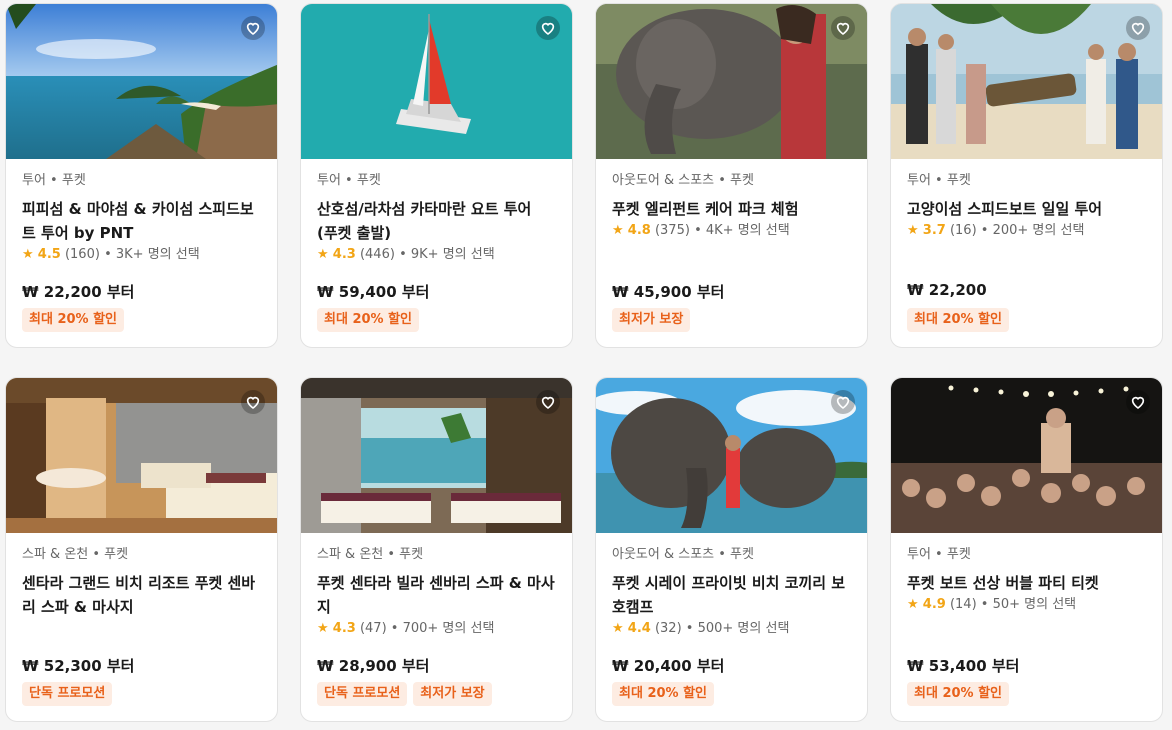 This screenshot has width=1172, height=730. What do you see at coordinates (373, 666) in the screenshot?
I see `price: ₩ 28,900 부터` at bounding box center [373, 666].